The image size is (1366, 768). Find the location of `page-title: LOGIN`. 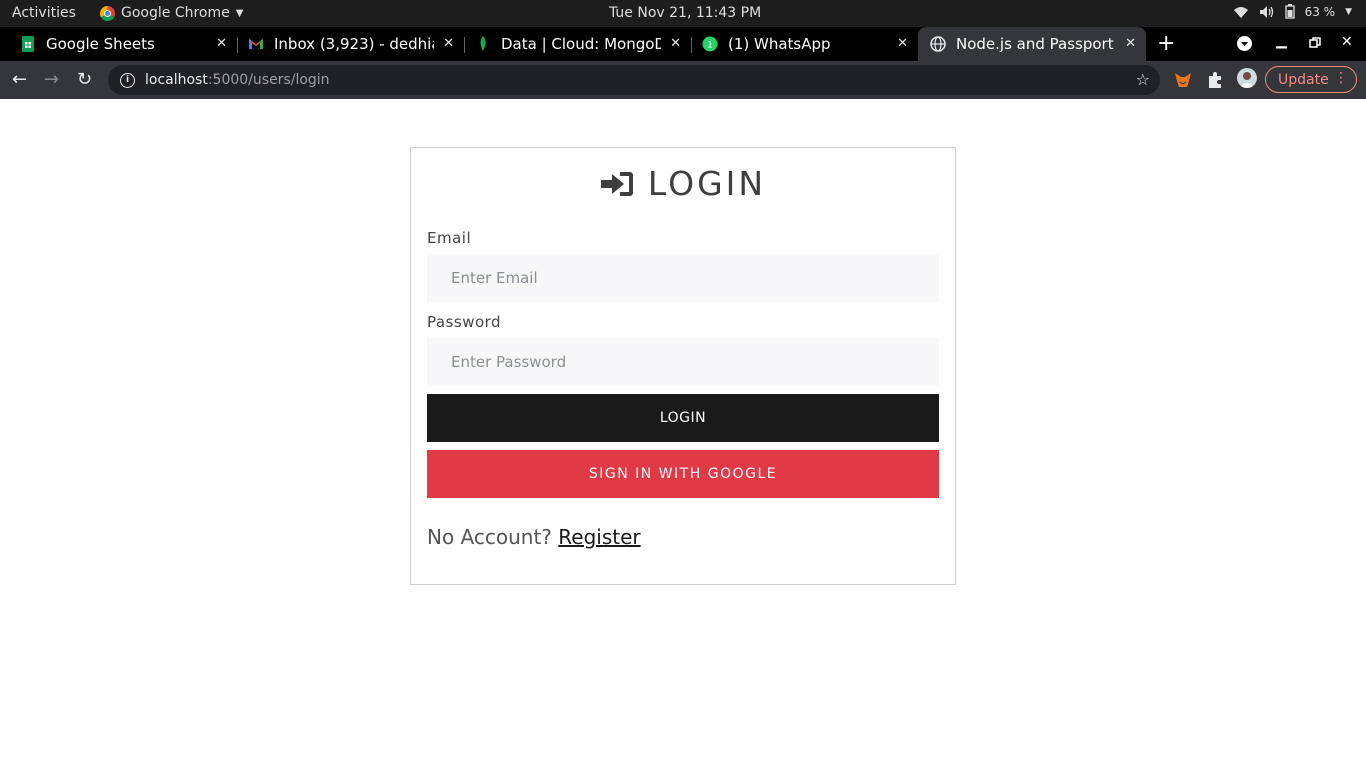

page-title: LOGIN is located at coordinates (707, 183).